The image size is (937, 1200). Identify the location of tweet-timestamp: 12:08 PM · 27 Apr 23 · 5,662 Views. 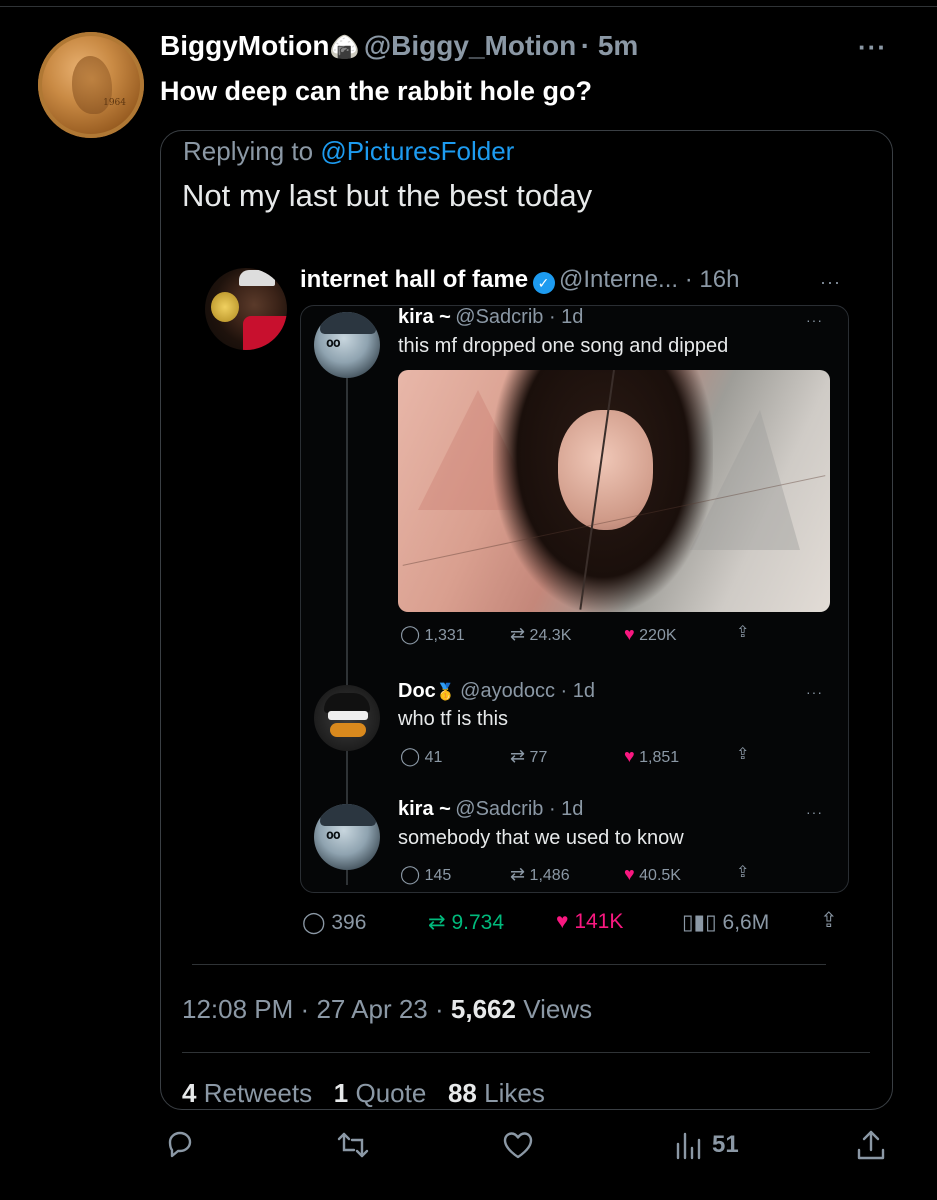
(387, 1009).